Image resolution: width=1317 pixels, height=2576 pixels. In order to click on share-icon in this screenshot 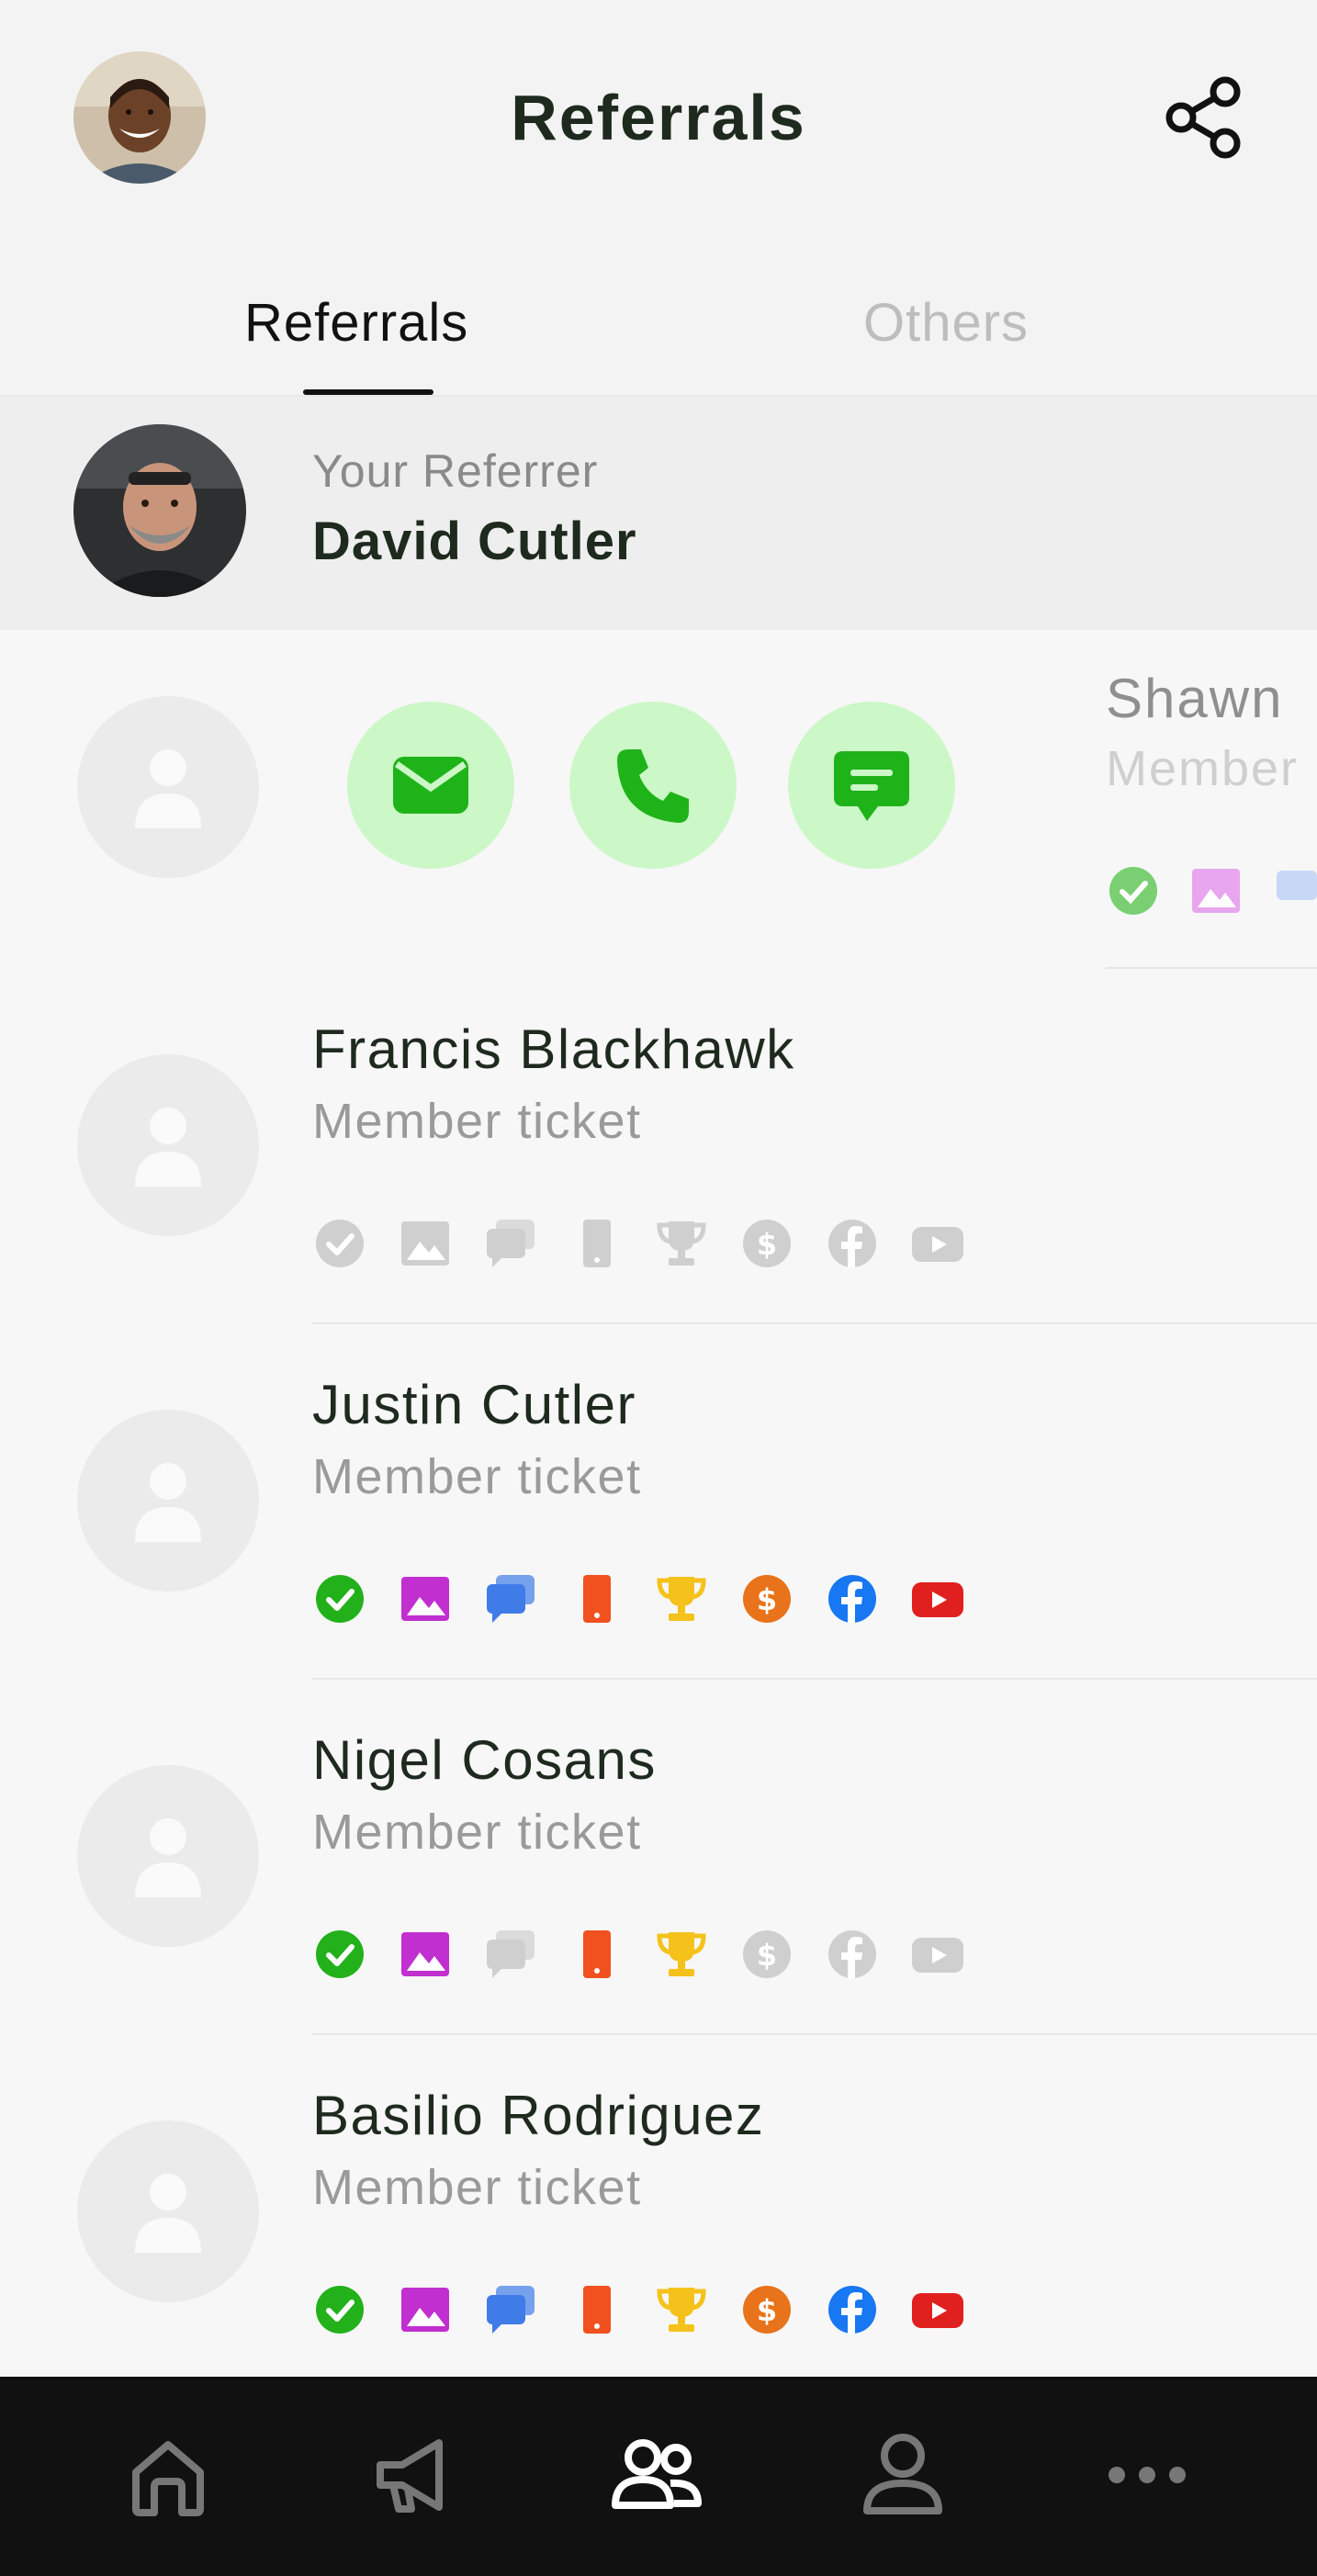, I will do `click(1203, 117)`.